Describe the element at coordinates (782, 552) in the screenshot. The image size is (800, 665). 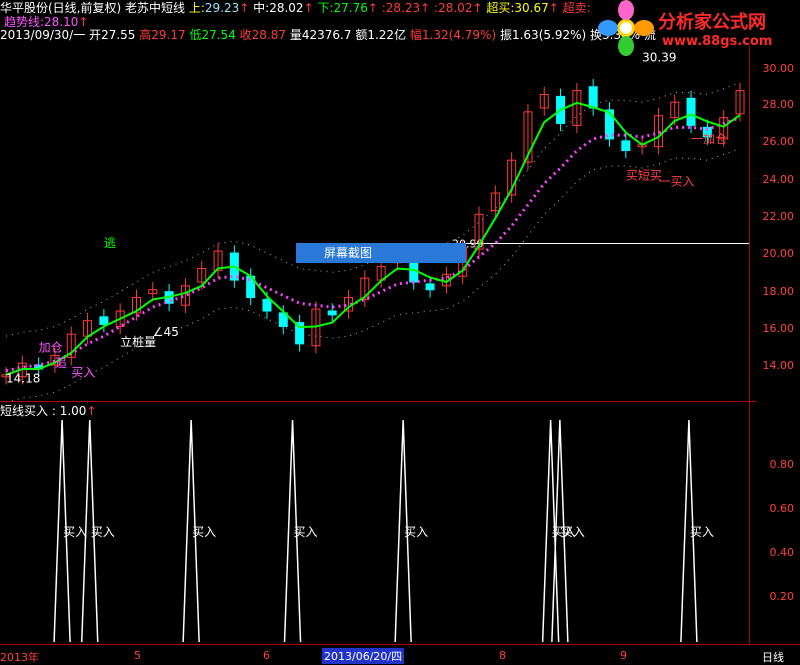
I see `sub-y-tick: 0.40` at that location.